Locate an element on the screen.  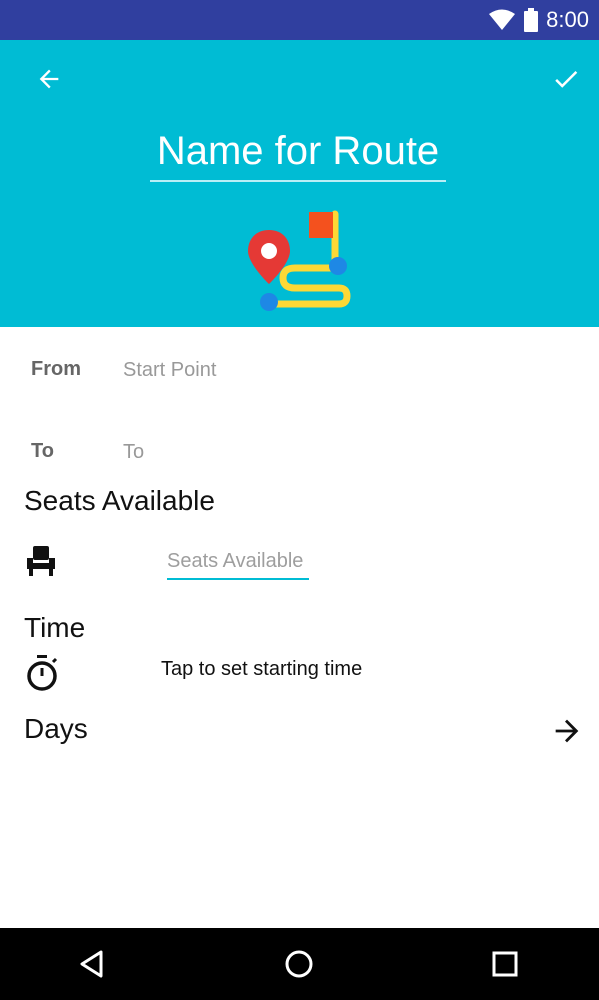
status-bar: 8:00 is located at coordinates (299, 20).